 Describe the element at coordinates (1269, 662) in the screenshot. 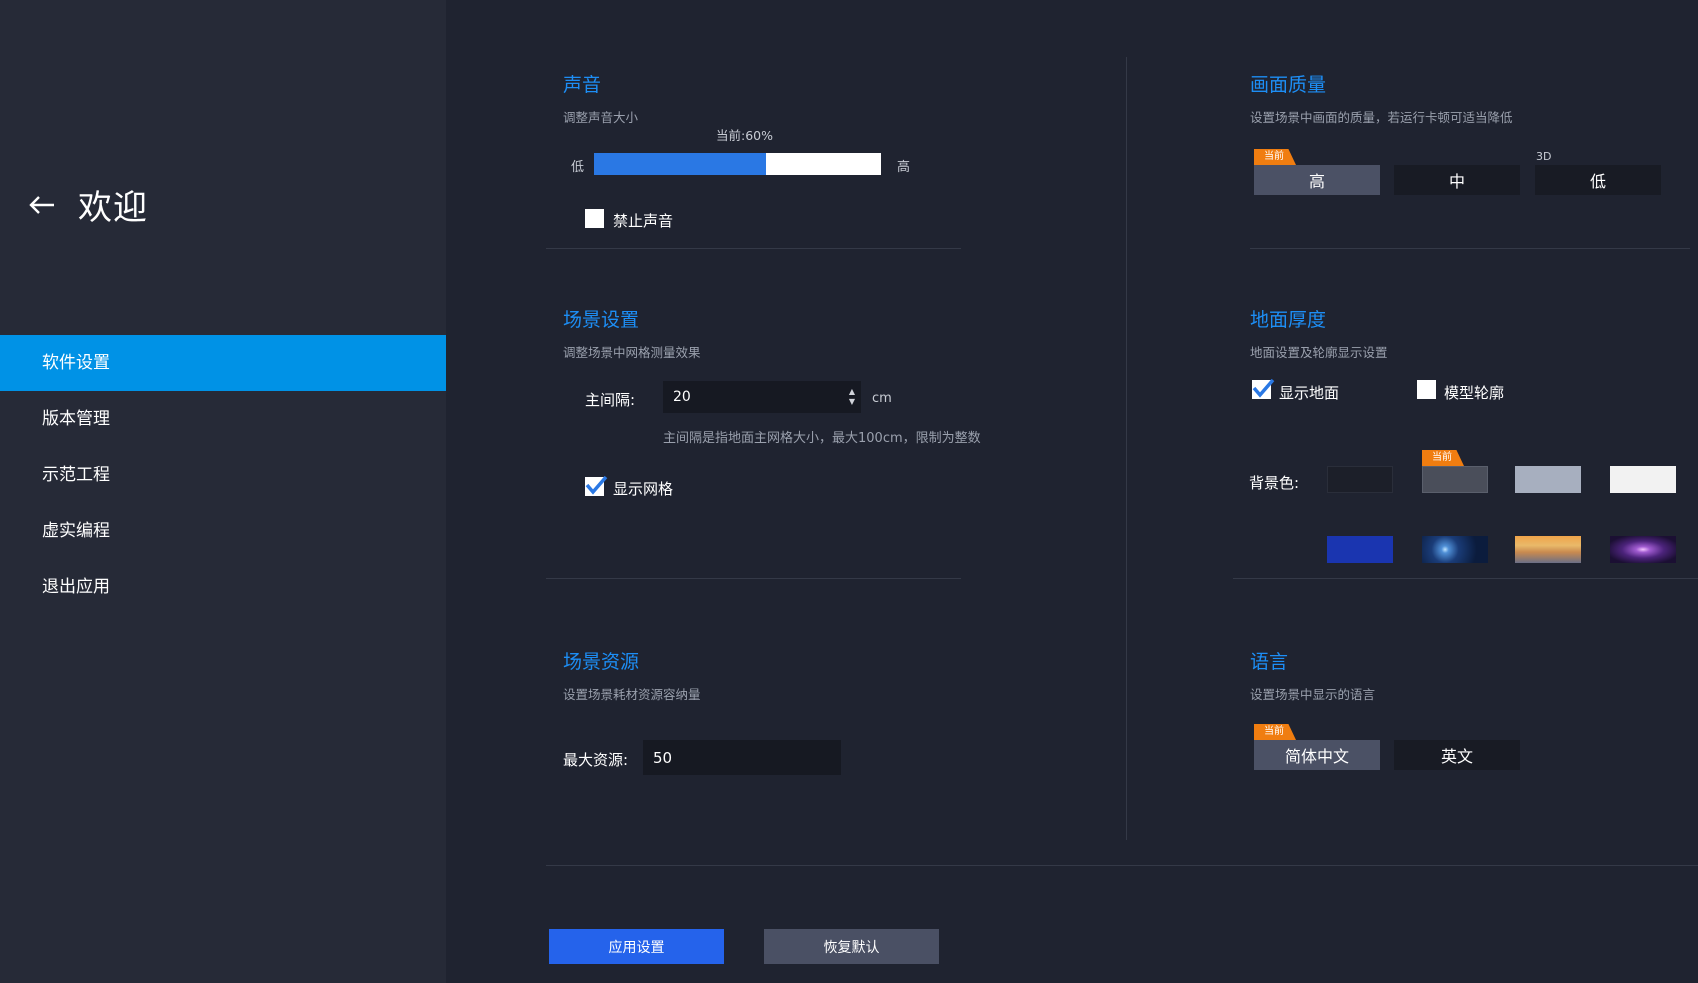

I see `language-title: 语言` at that location.